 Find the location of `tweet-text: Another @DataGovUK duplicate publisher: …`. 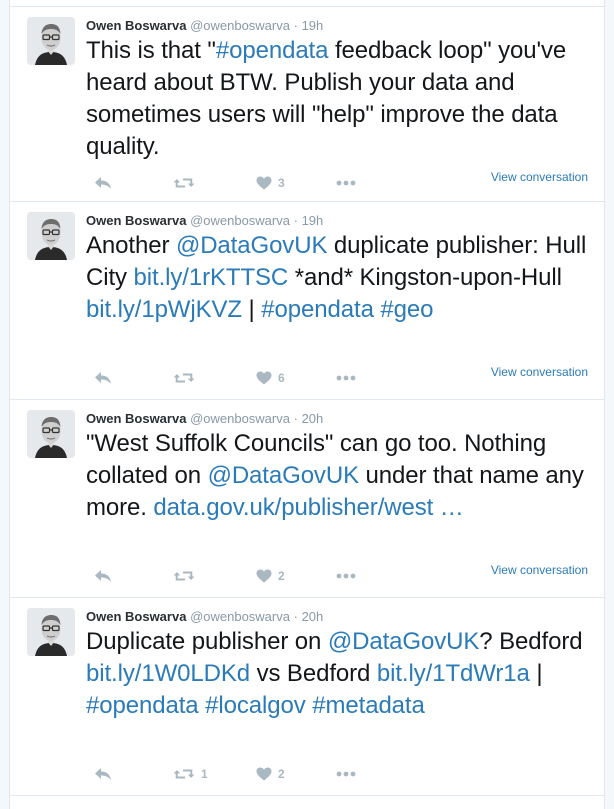

tweet-text: Another @DataGovUK duplicate publisher: … is located at coordinates (340, 278).